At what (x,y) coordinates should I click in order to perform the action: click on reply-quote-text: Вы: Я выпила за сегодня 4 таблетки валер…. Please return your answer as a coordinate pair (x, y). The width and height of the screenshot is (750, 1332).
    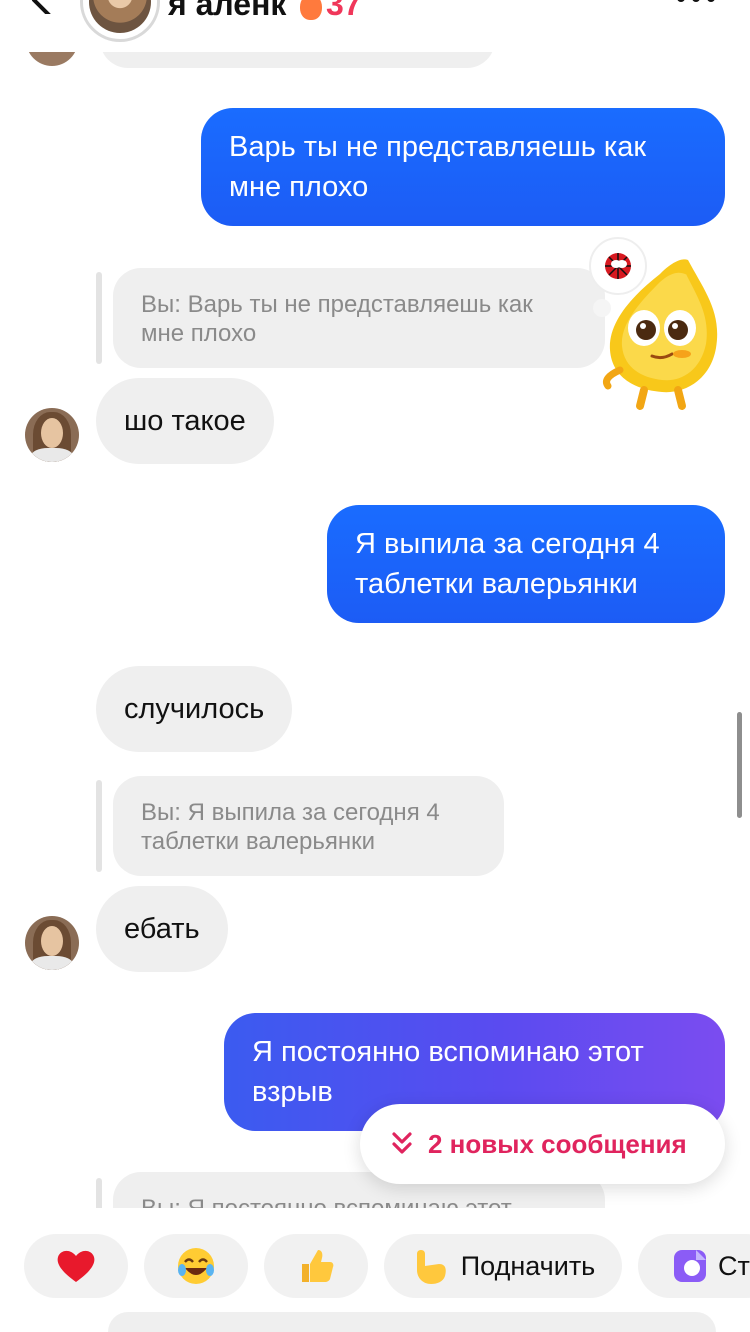
    Looking at the image, I should click on (290, 827).